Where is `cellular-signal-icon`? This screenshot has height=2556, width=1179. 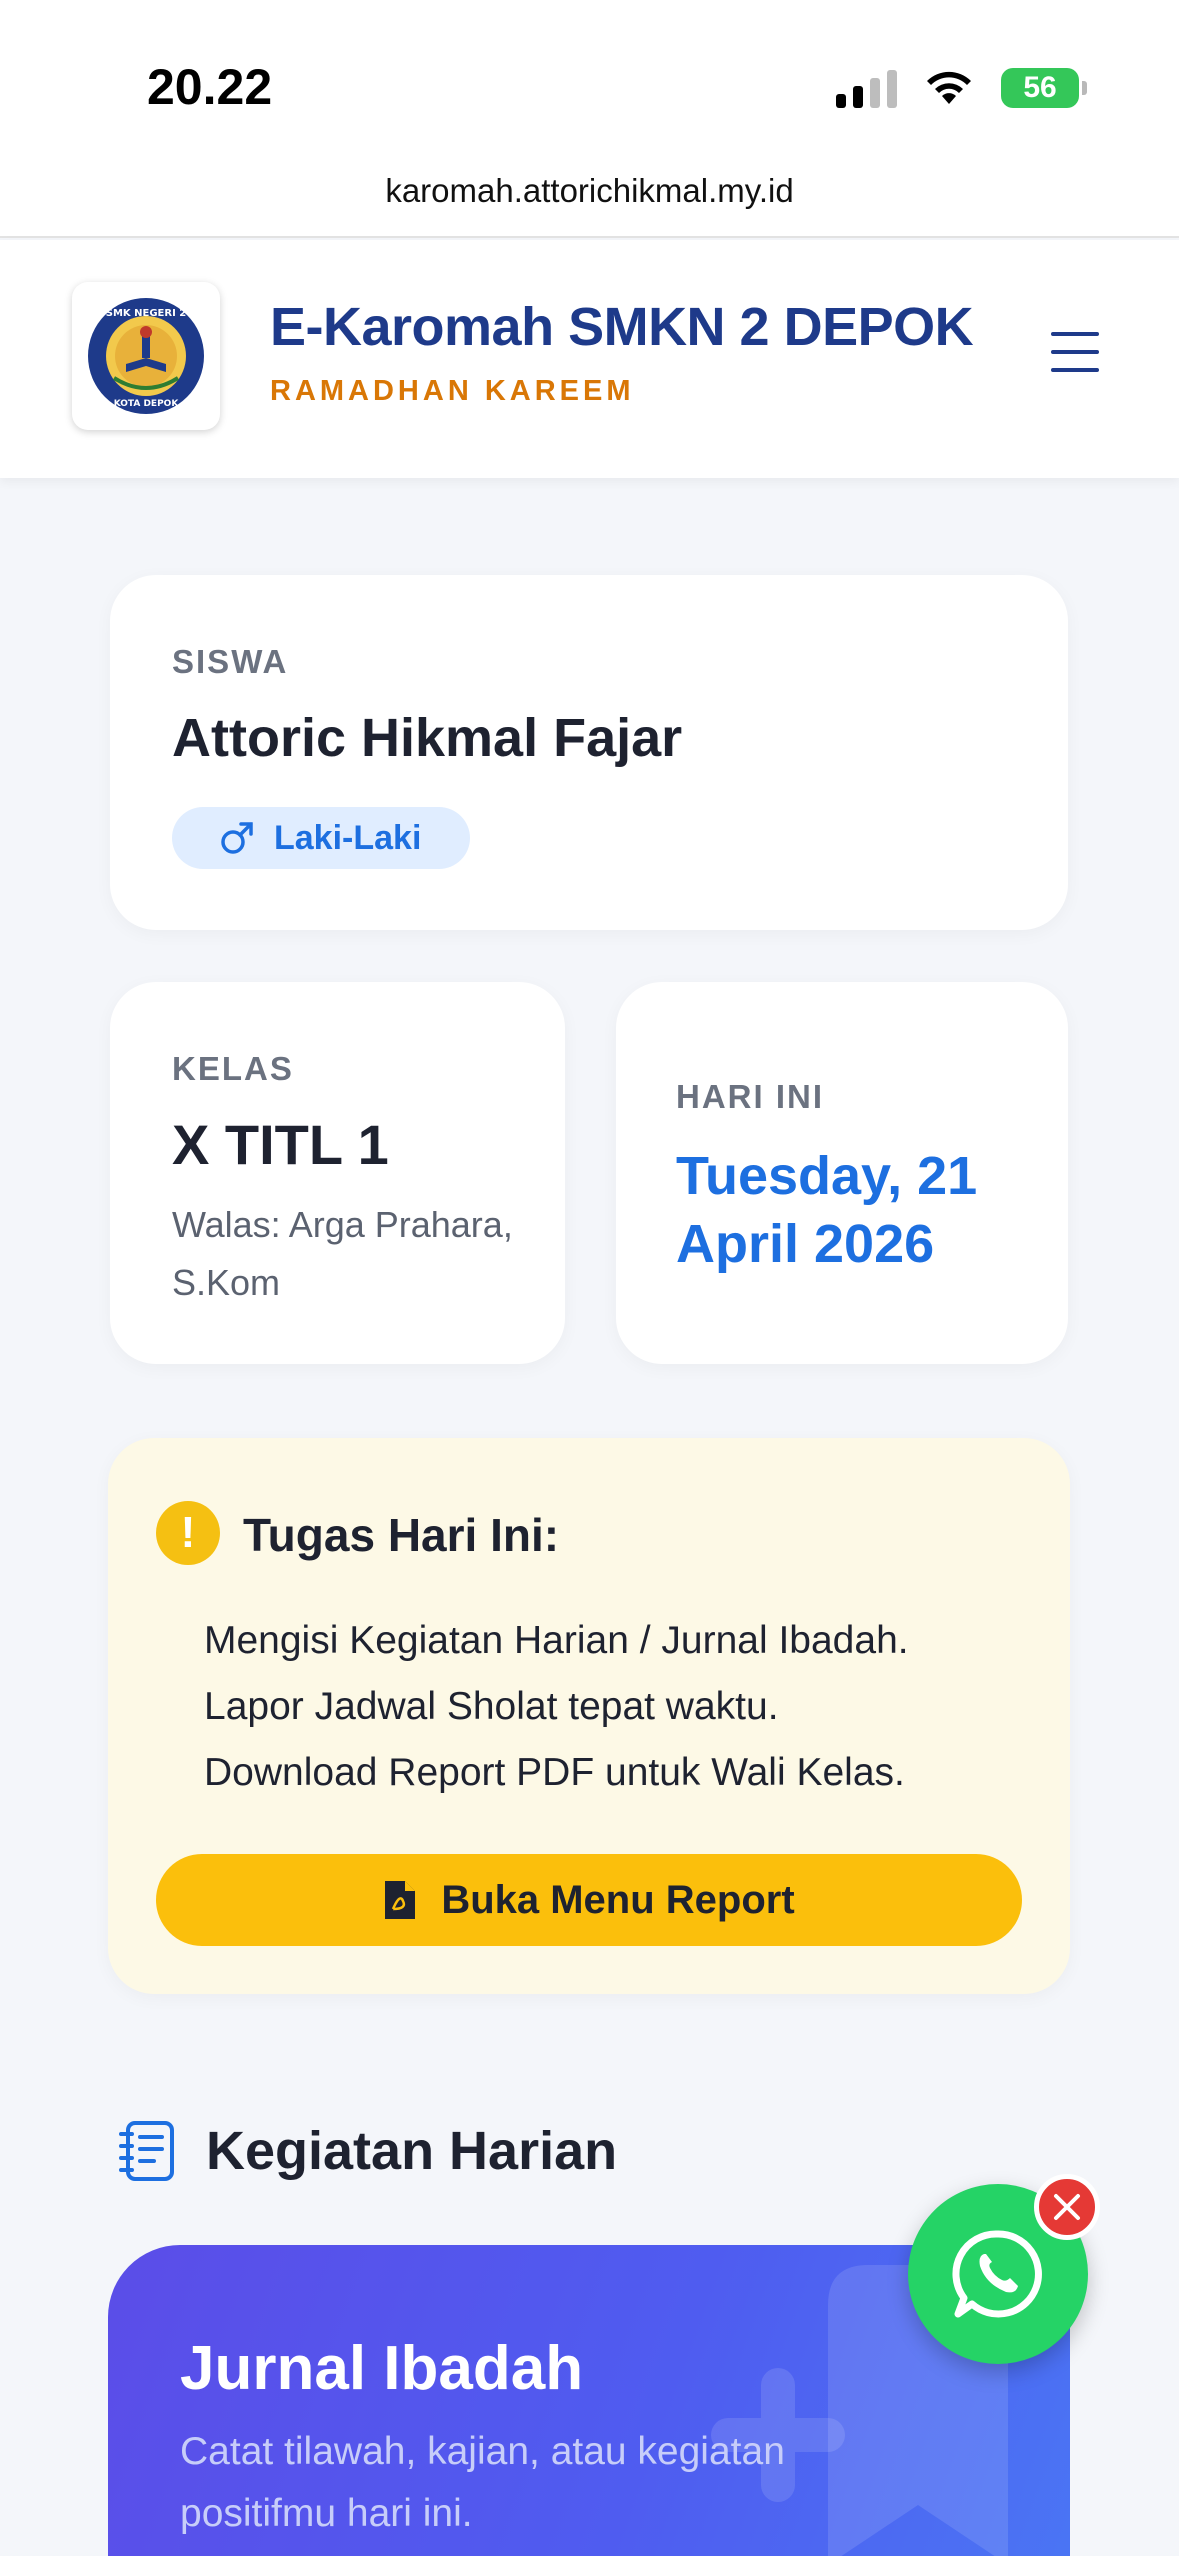 cellular-signal-icon is located at coordinates (866, 88).